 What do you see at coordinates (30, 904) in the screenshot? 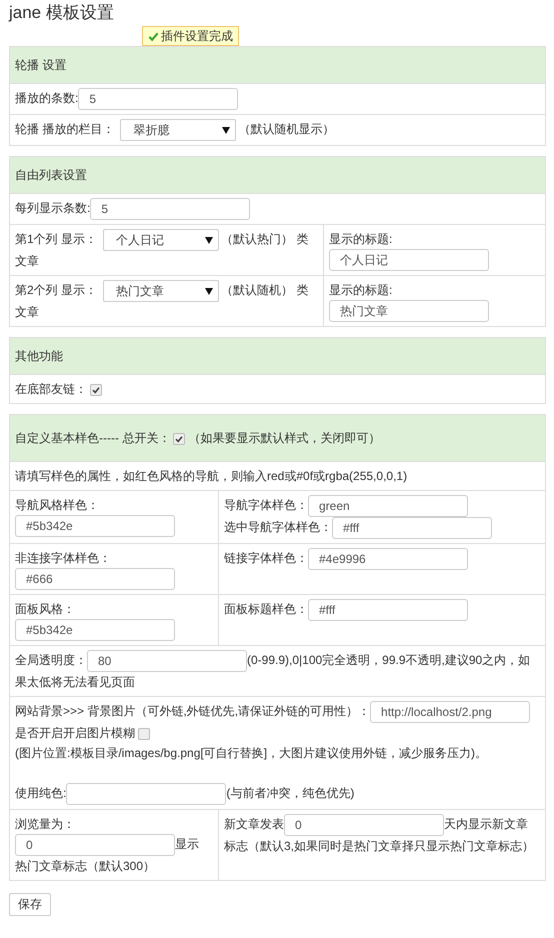
I see `save-button: 保存` at bounding box center [30, 904].